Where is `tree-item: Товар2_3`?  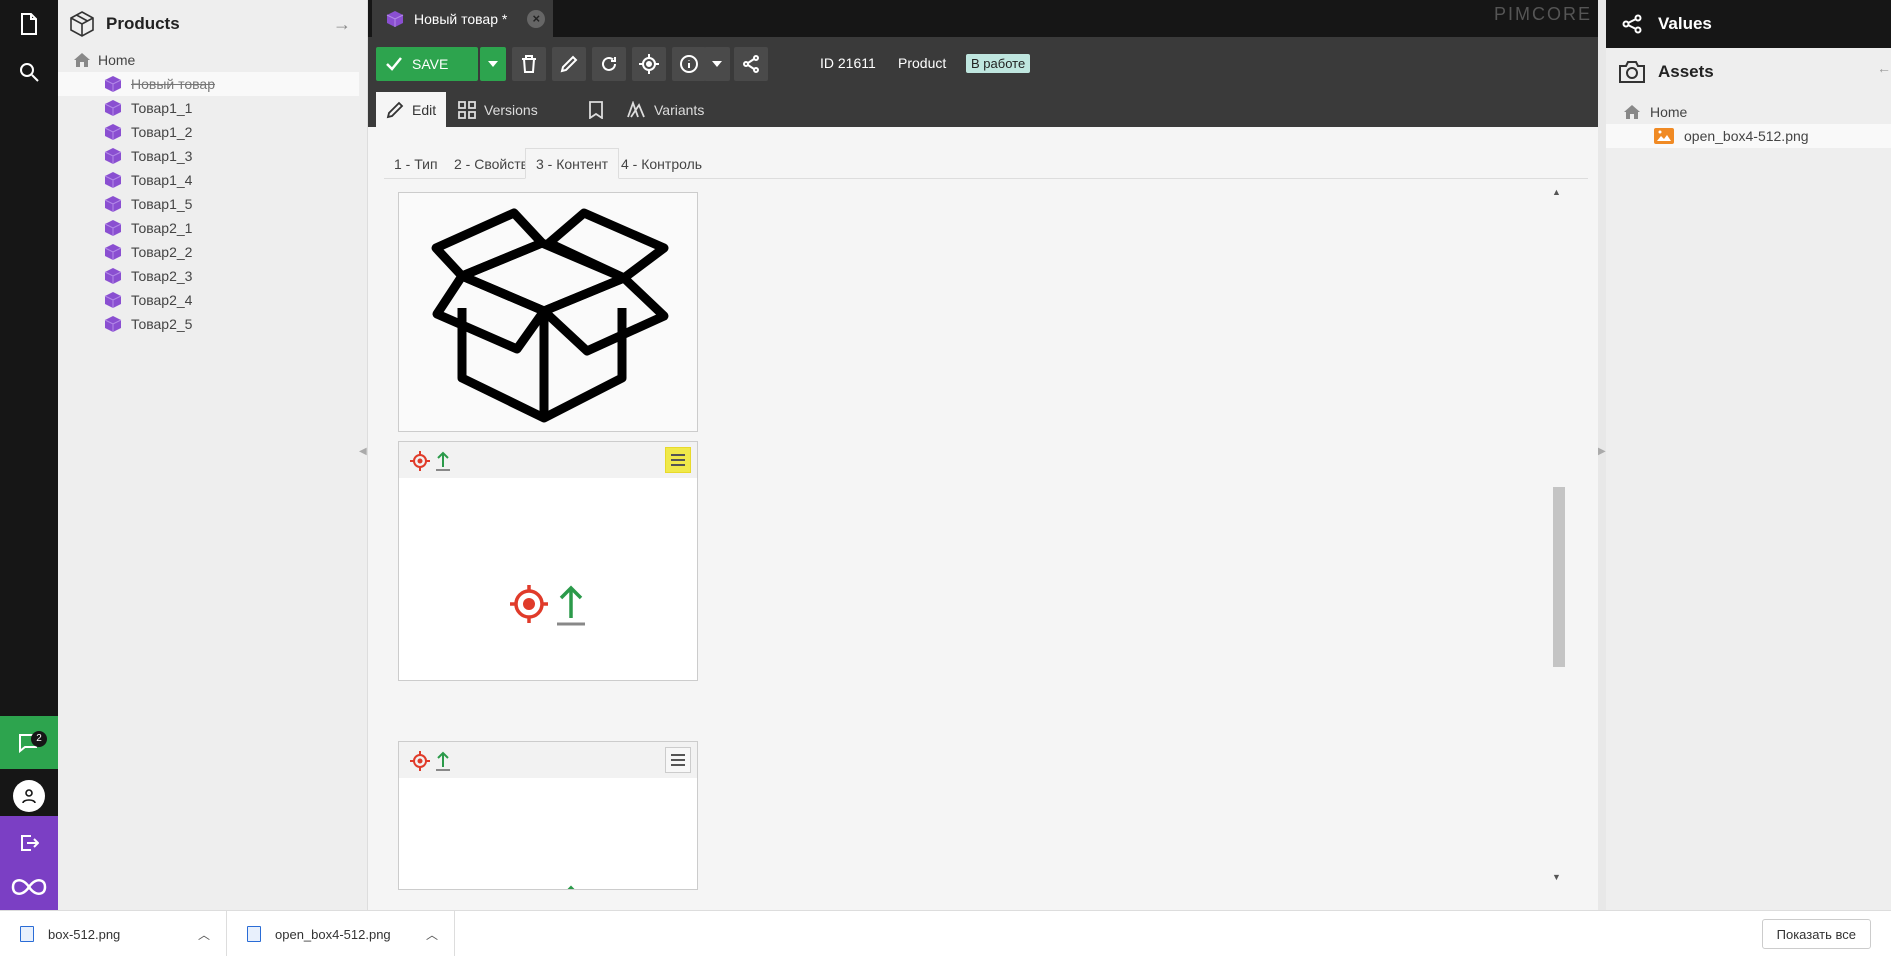
tree-item: Товар2_3 is located at coordinates (212, 276).